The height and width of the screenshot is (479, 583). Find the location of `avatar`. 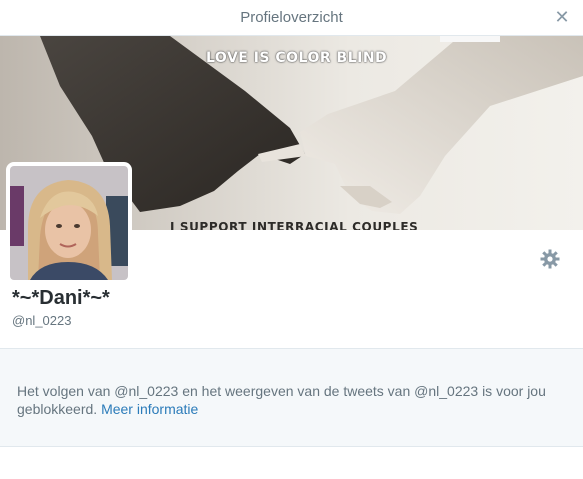

avatar is located at coordinates (69, 223).